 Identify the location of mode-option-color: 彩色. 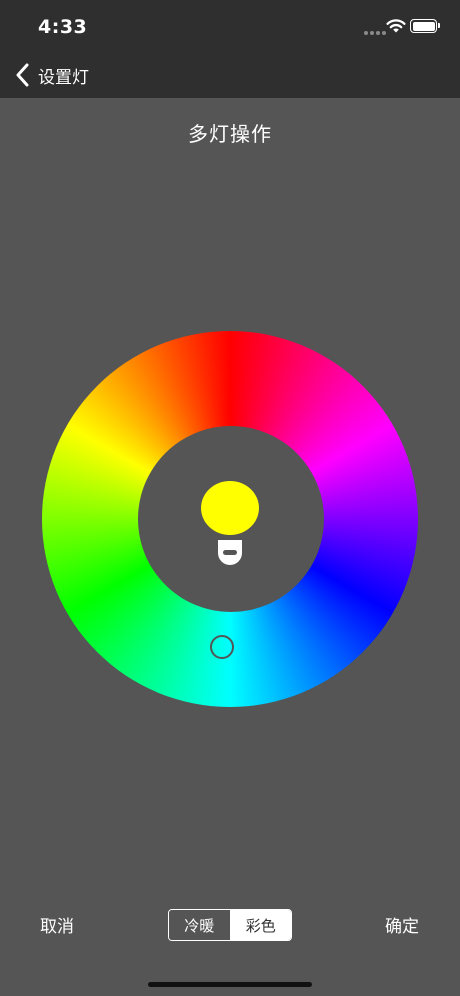
(260, 925).